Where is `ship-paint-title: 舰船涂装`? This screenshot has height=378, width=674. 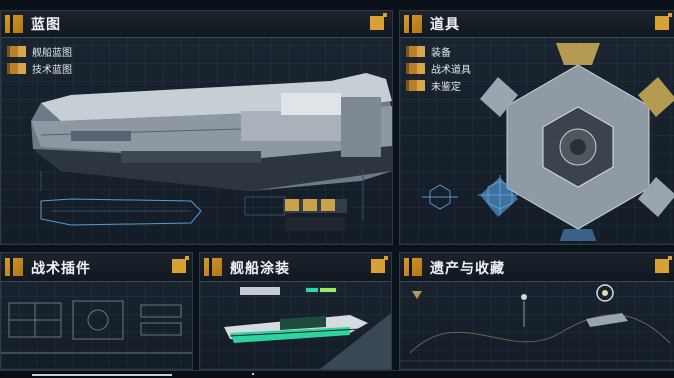 ship-paint-title: 舰船涂装 is located at coordinates (260, 269).